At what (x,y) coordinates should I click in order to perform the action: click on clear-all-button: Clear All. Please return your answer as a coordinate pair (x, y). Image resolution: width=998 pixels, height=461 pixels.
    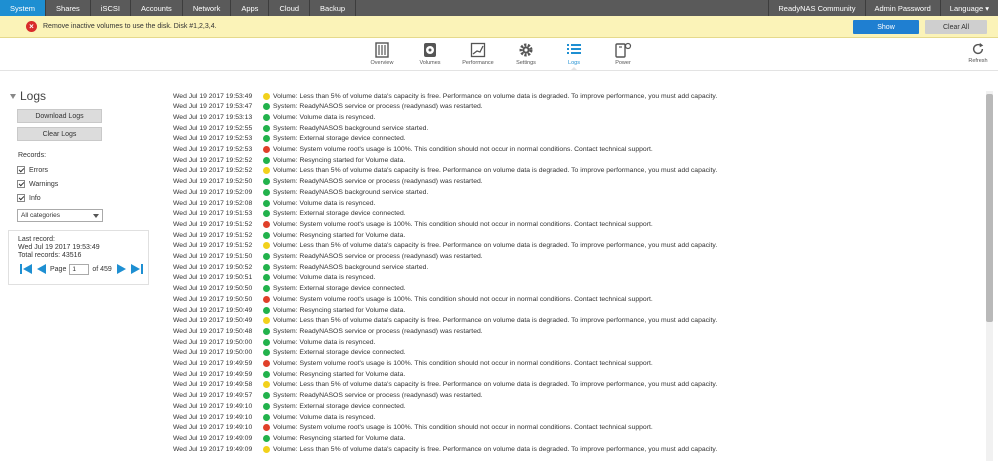
    Looking at the image, I should click on (956, 27).